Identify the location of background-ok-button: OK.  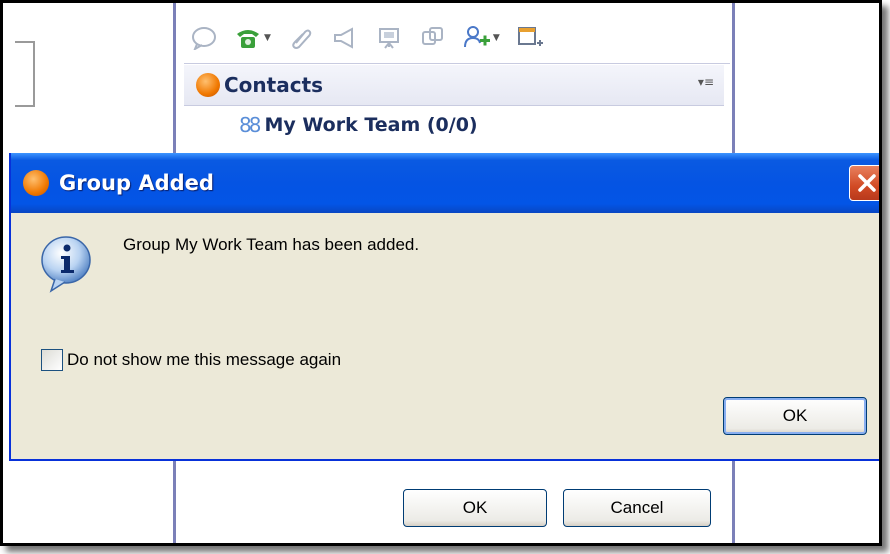
(475, 508).